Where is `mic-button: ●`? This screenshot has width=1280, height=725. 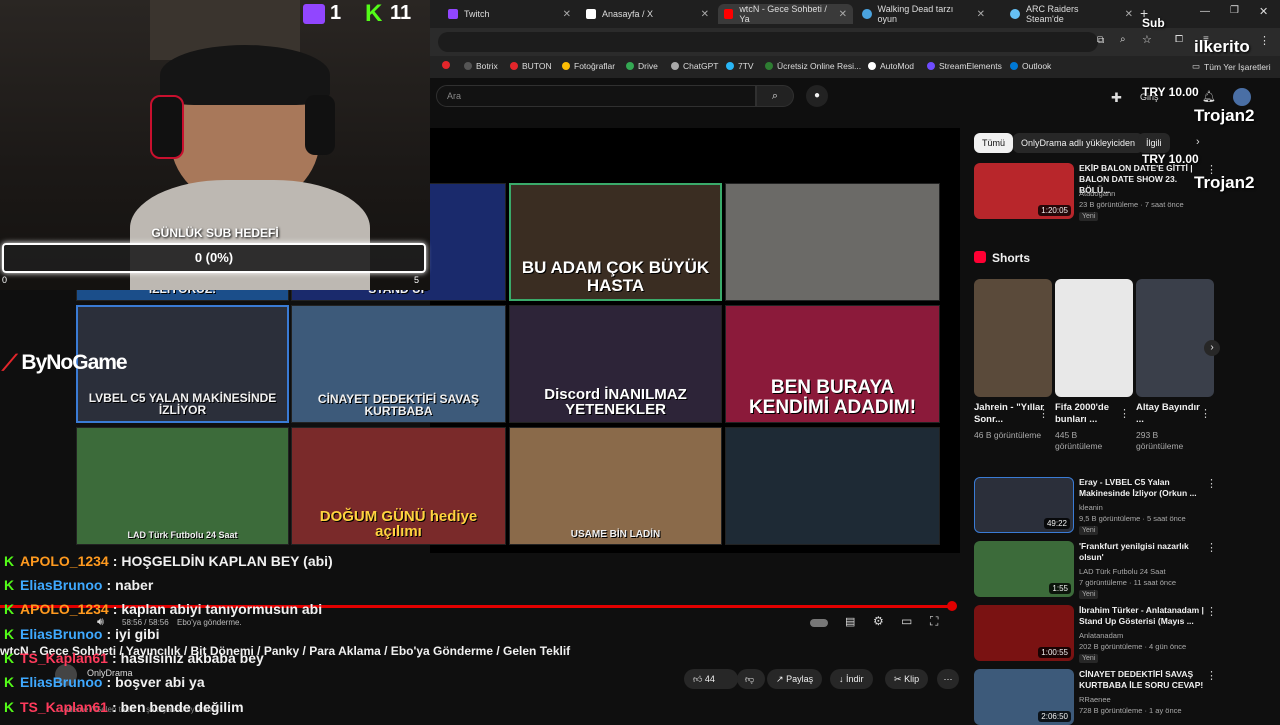
mic-button: ● is located at coordinates (817, 96).